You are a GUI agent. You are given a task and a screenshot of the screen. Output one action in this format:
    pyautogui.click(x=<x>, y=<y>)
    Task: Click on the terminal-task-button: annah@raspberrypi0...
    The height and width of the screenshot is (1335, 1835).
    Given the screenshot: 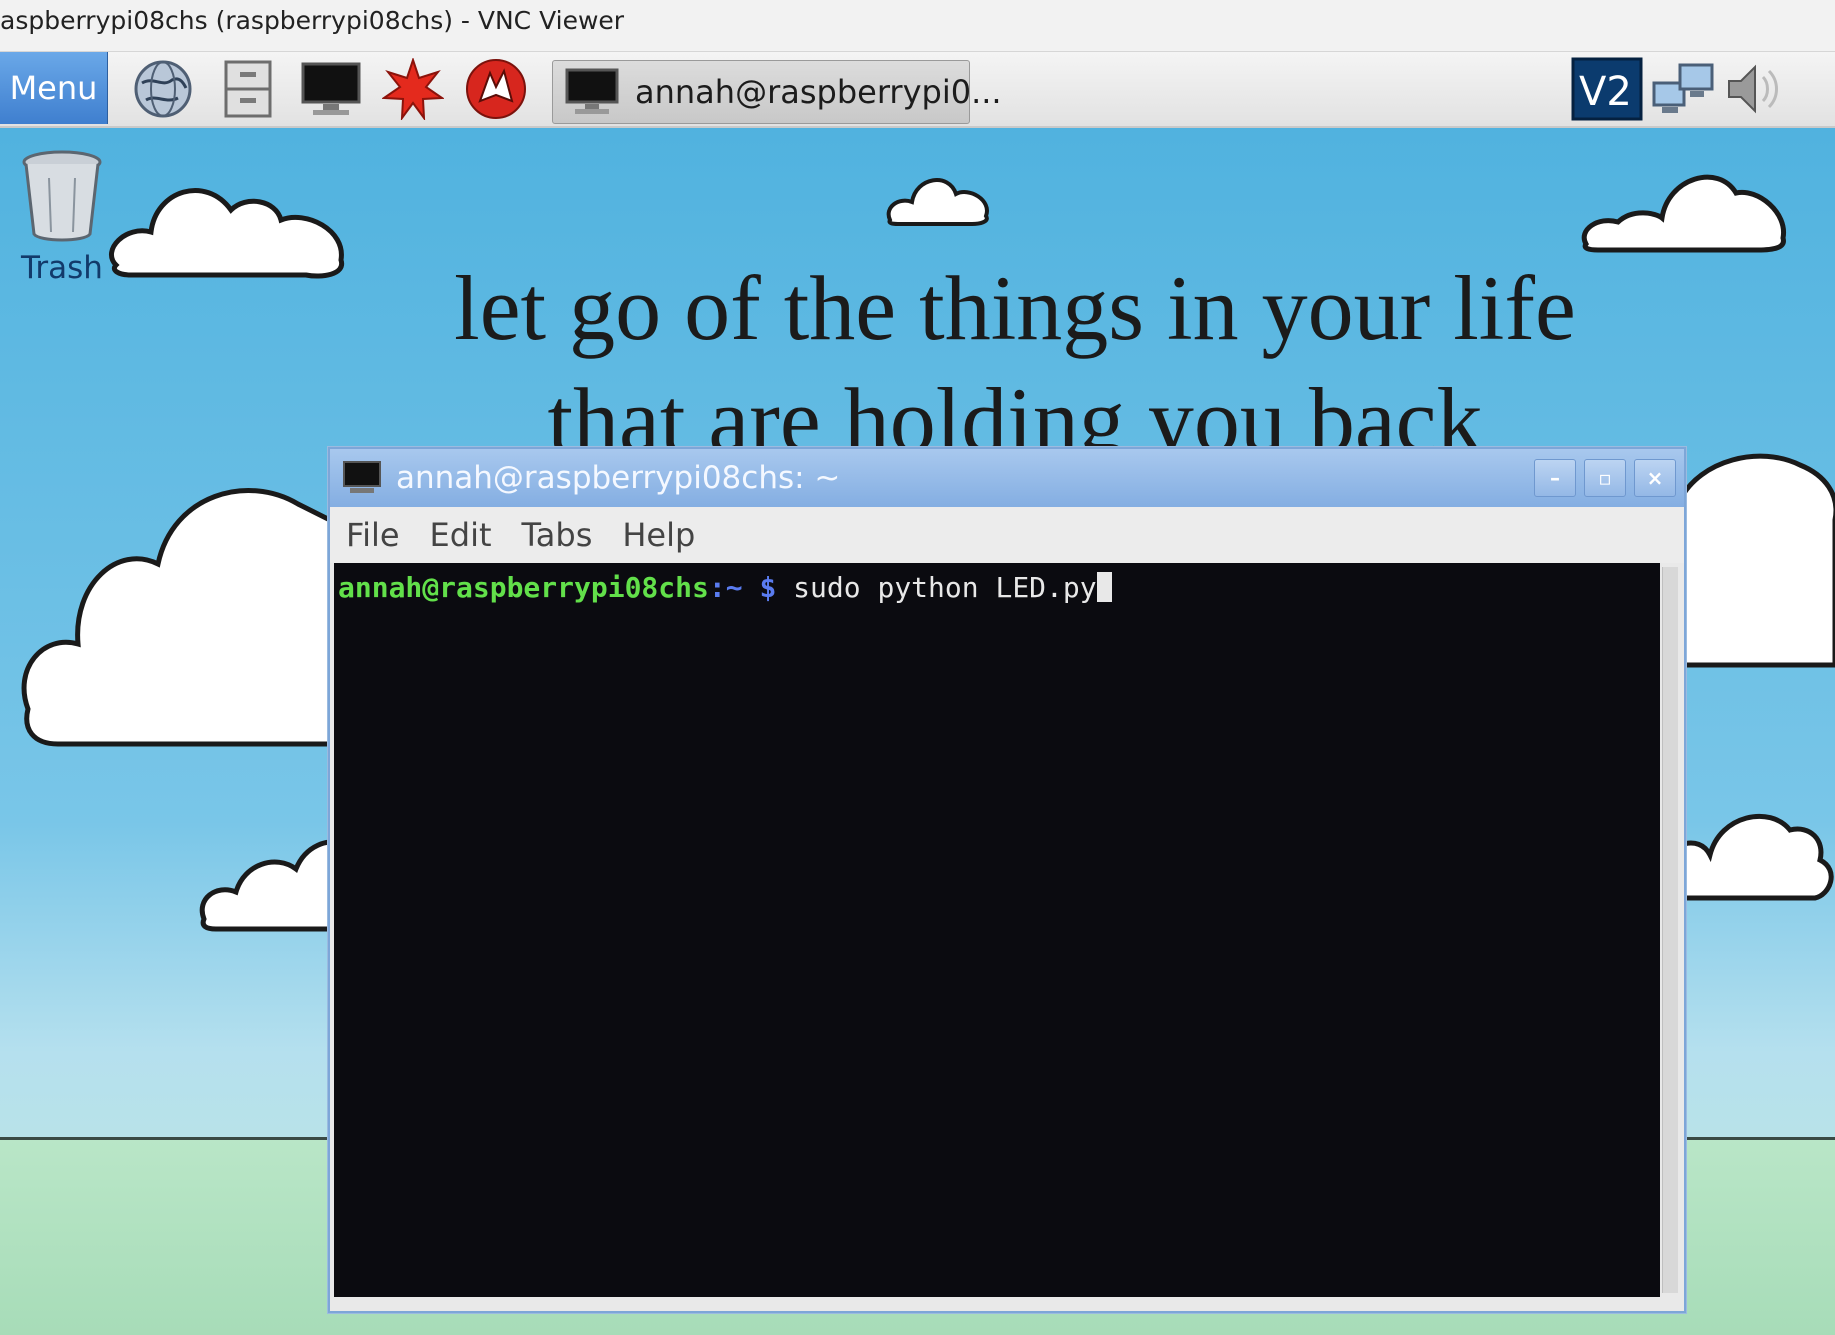 What is the action you would take?
    pyautogui.click(x=777, y=92)
    